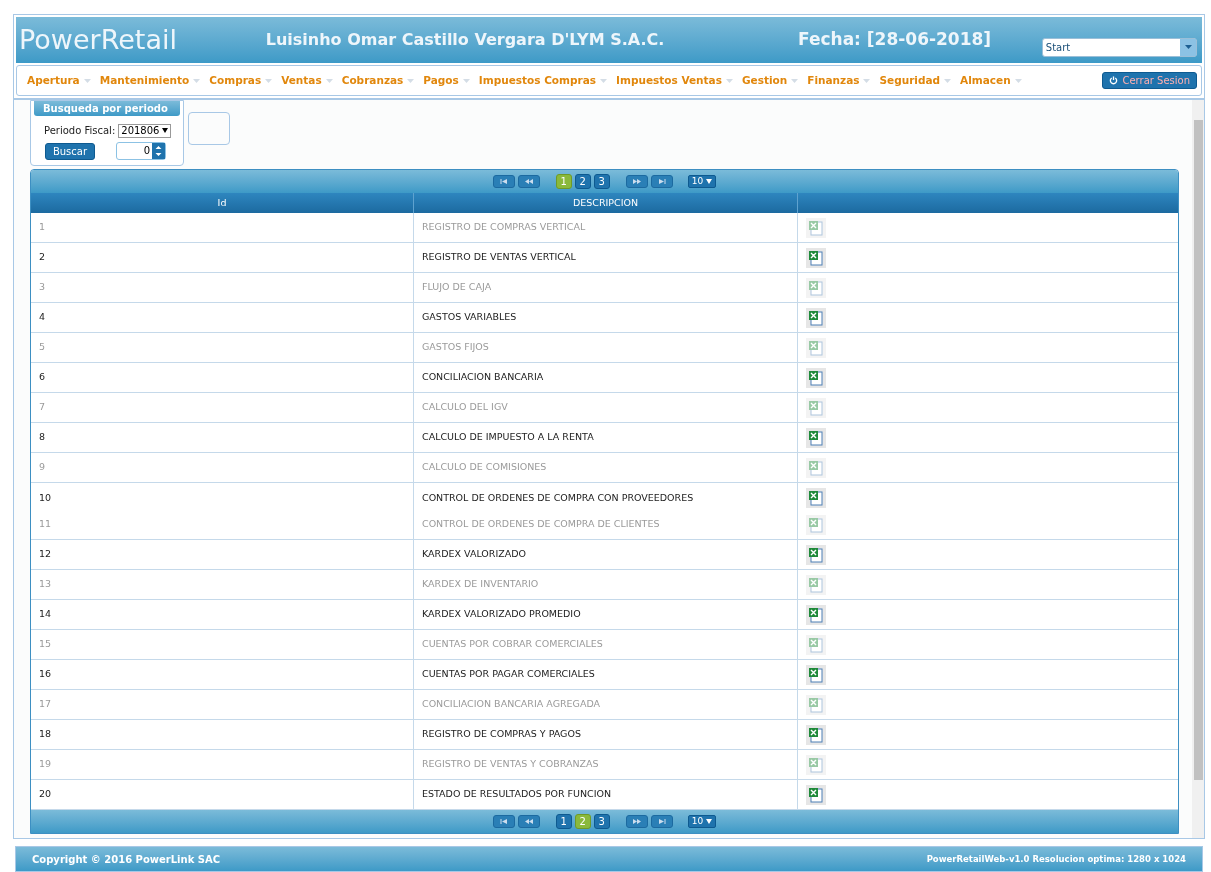  Describe the element at coordinates (915, 80) in the screenshot. I see `menu-item: Seguridad` at that location.